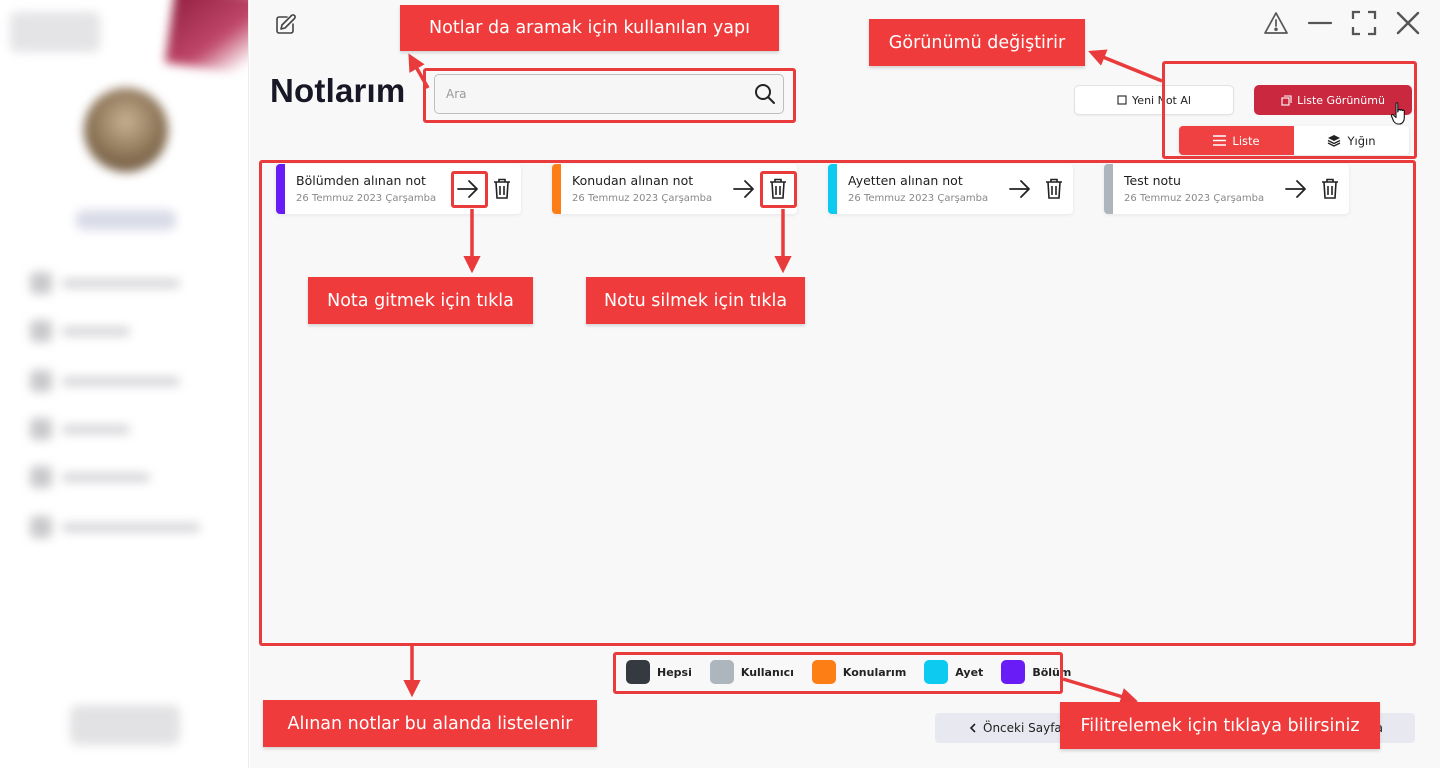 The height and width of the screenshot is (768, 1440). Describe the element at coordinates (977, 42) in the screenshot. I see `annotation-view: Görünümü değiştirir` at that location.